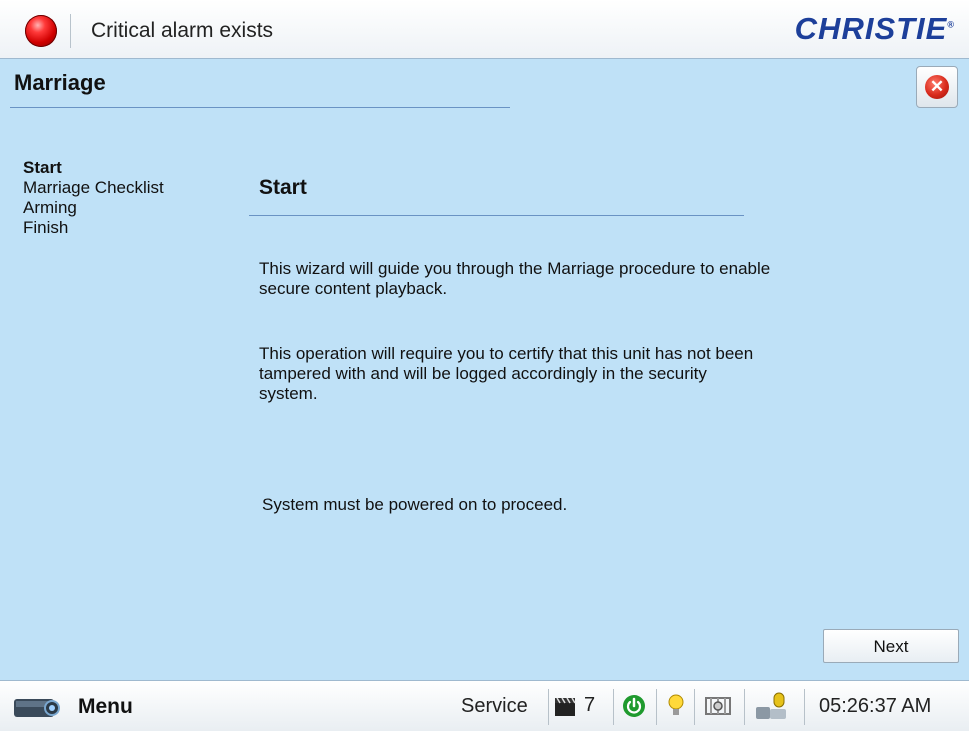 The height and width of the screenshot is (731, 969). Describe the element at coordinates (260, 107) in the screenshot. I see `title-divider` at that location.